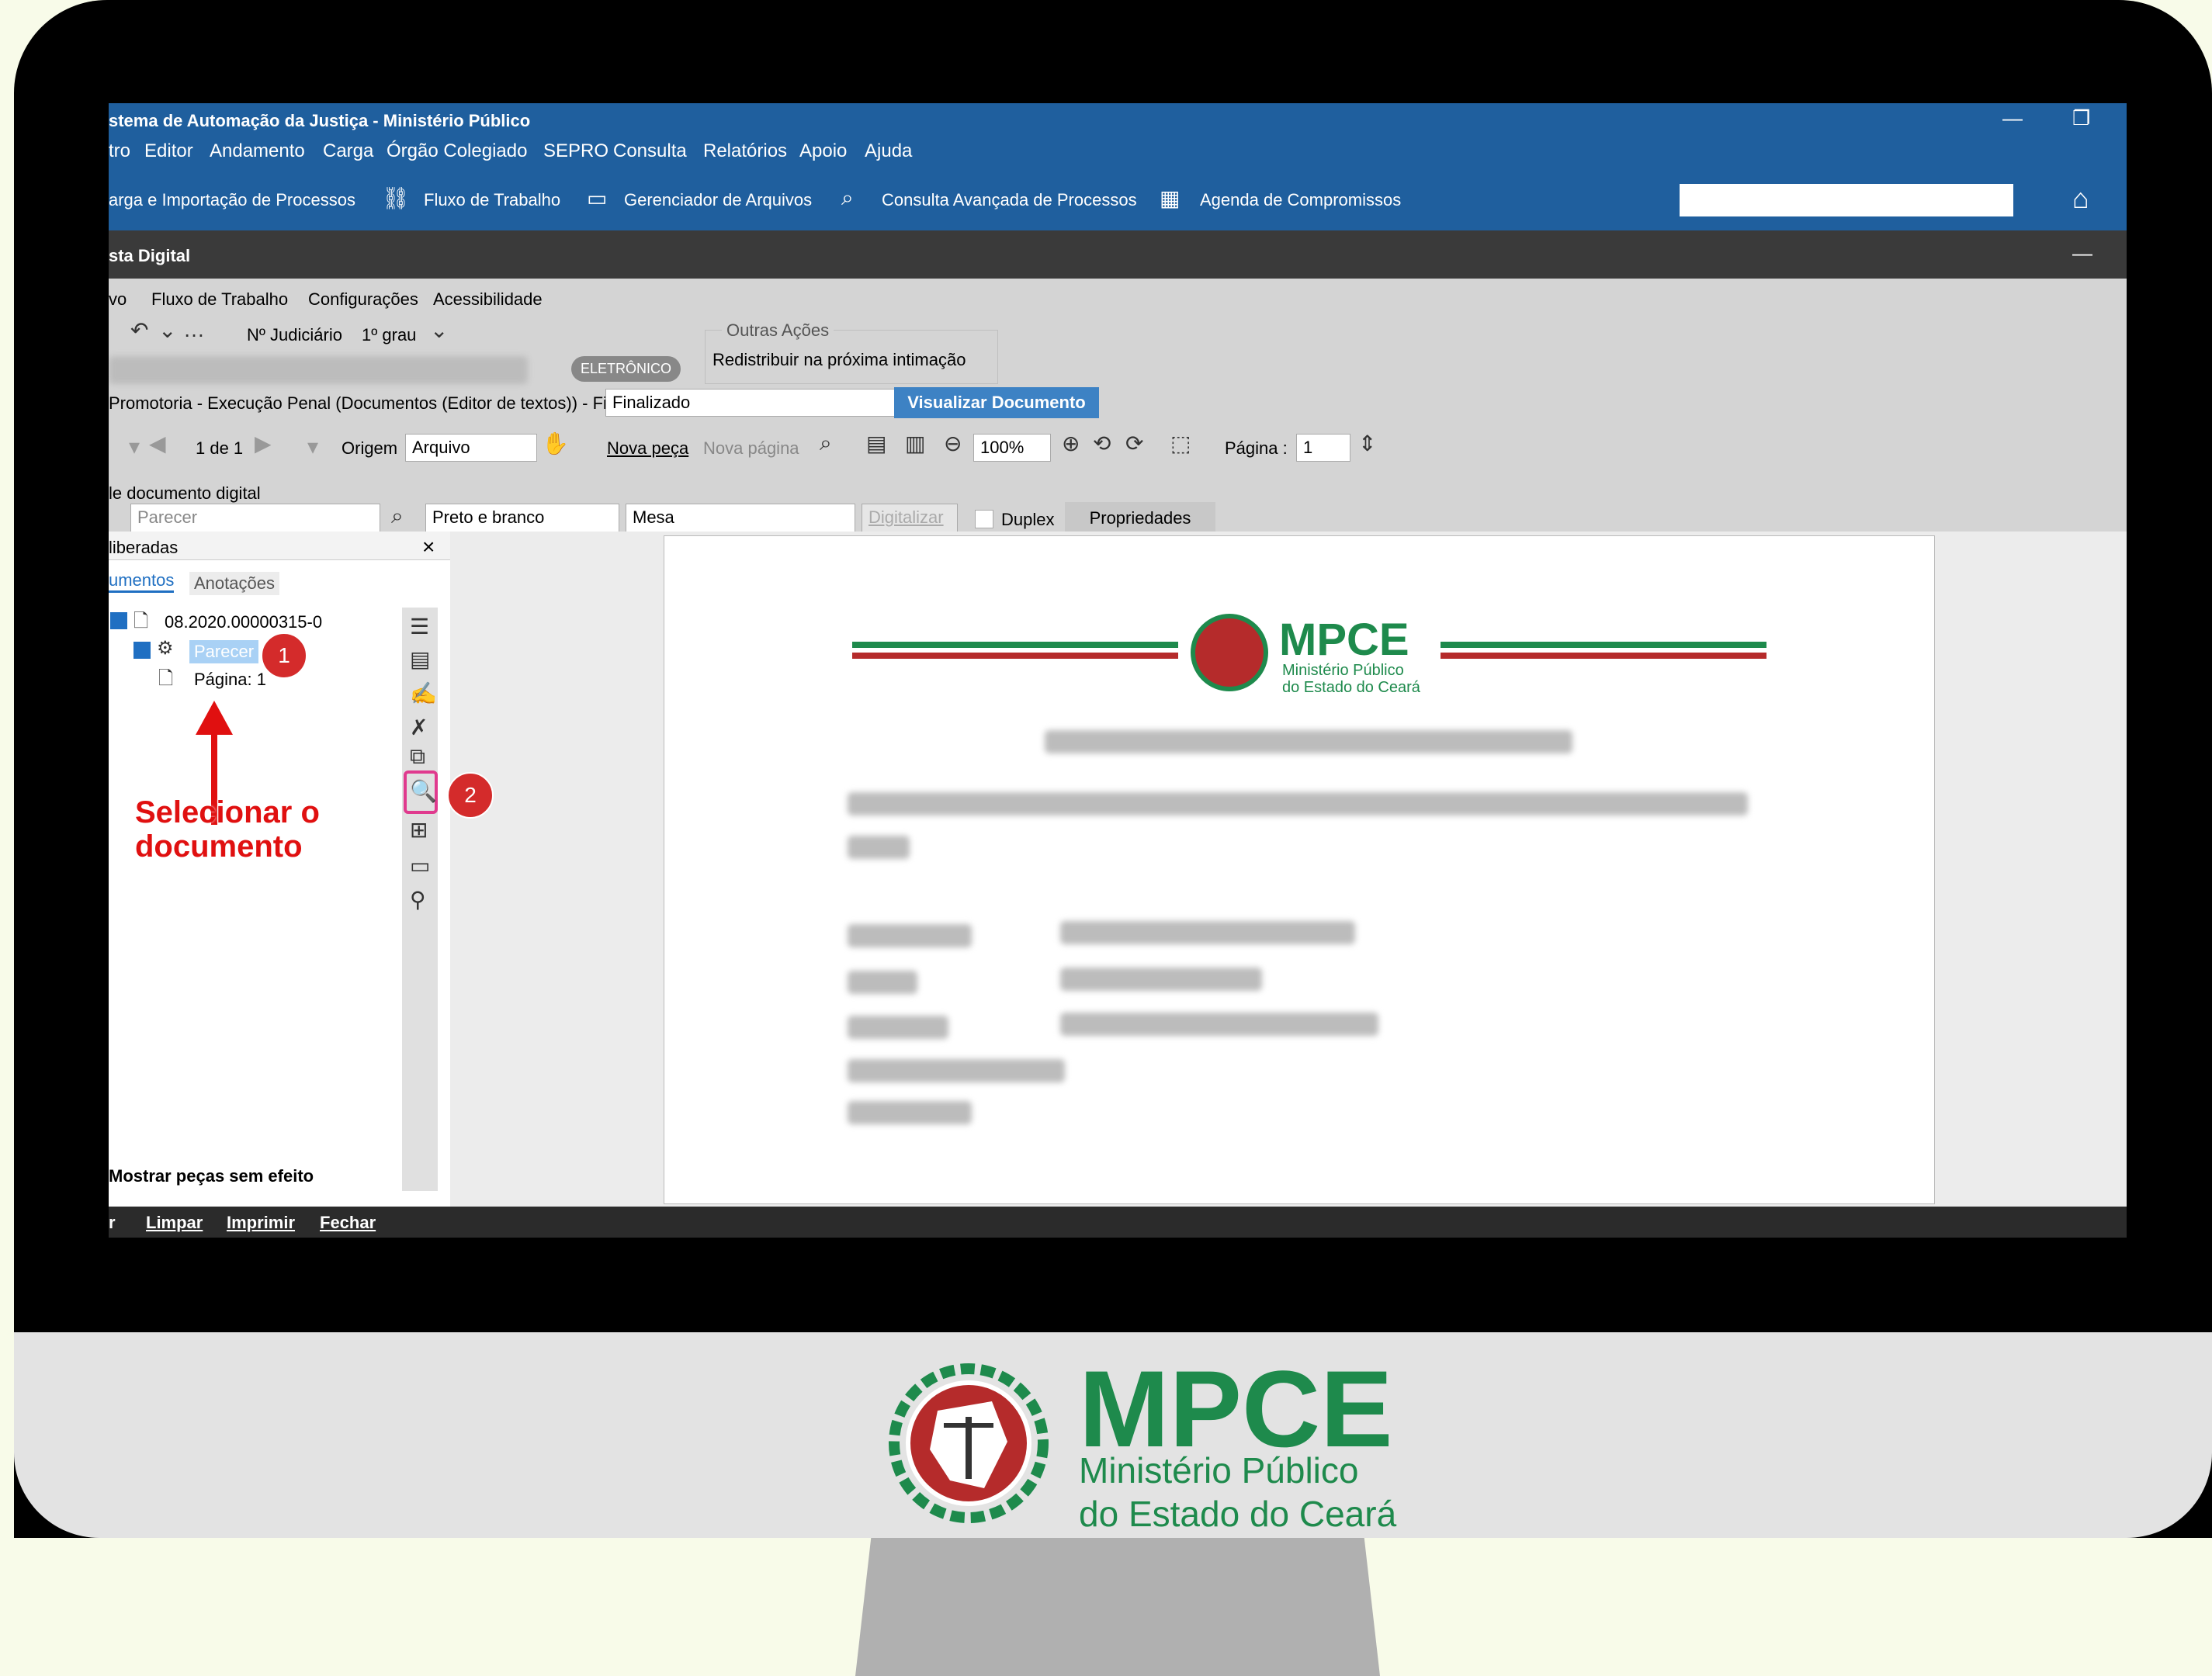 The width and height of the screenshot is (2212, 1676). I want to click on tree-view-icon: ☰, so click(419, 626).